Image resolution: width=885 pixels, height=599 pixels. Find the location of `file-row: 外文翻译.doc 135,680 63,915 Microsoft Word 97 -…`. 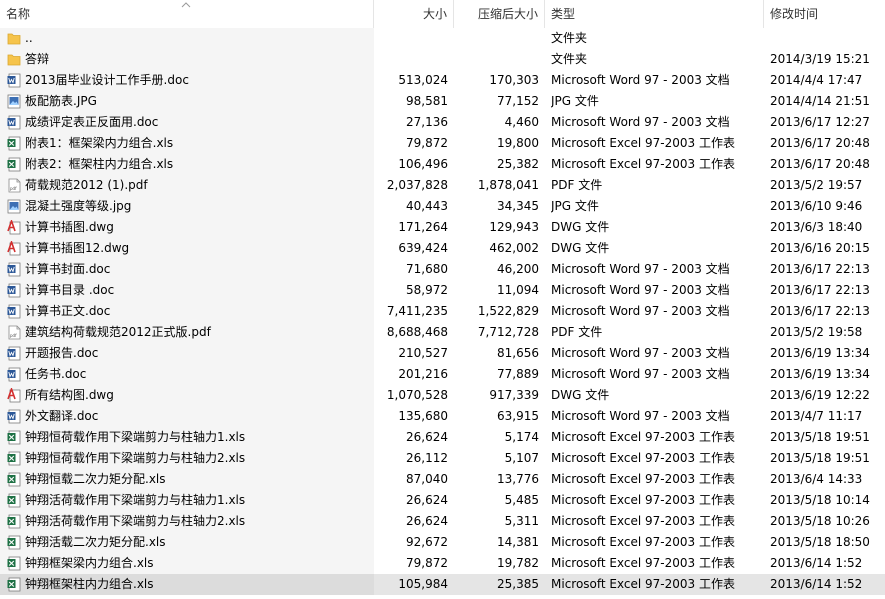

file-row: 外文翻译.doc 135,680 63,915 Microsoft Word 97 -… is located at coordinates (442, 416).